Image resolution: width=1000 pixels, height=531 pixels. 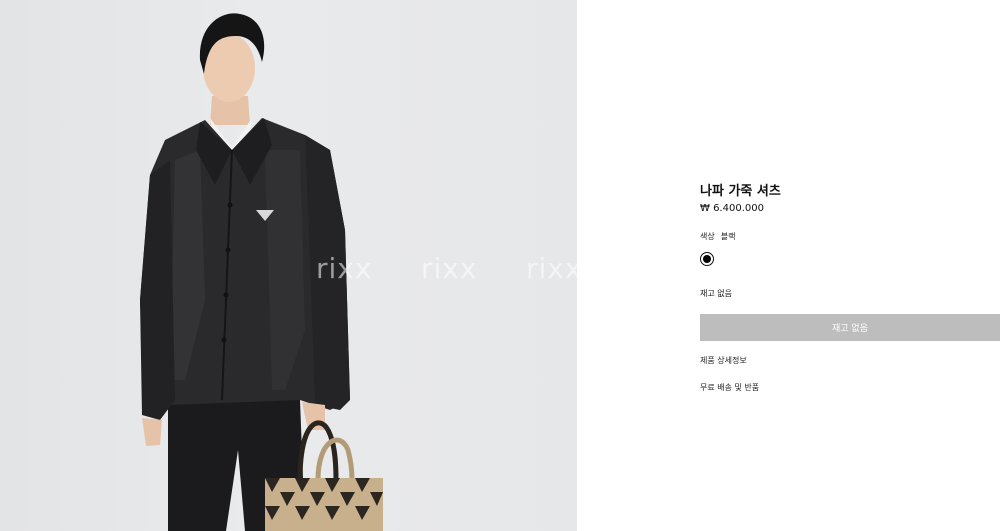 I want to click on product-details-link: 제품 상세정보, so click(x=723, y=360).